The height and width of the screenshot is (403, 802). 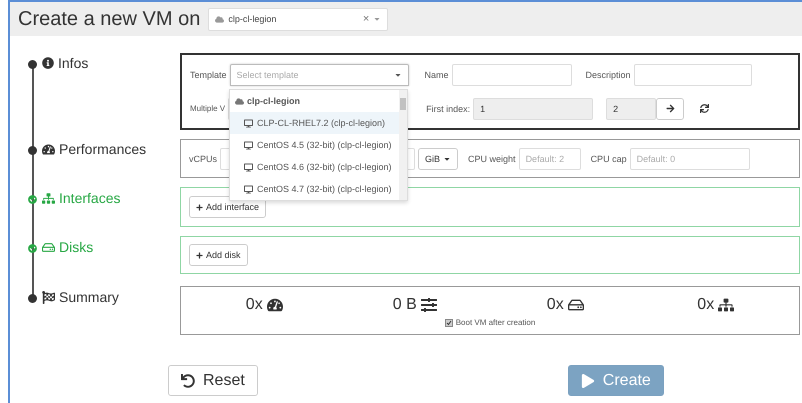 What do you see at coordinates (448, 322) in the screenshot?
I see `boot-checkbox` at bounding box center [448, 322].